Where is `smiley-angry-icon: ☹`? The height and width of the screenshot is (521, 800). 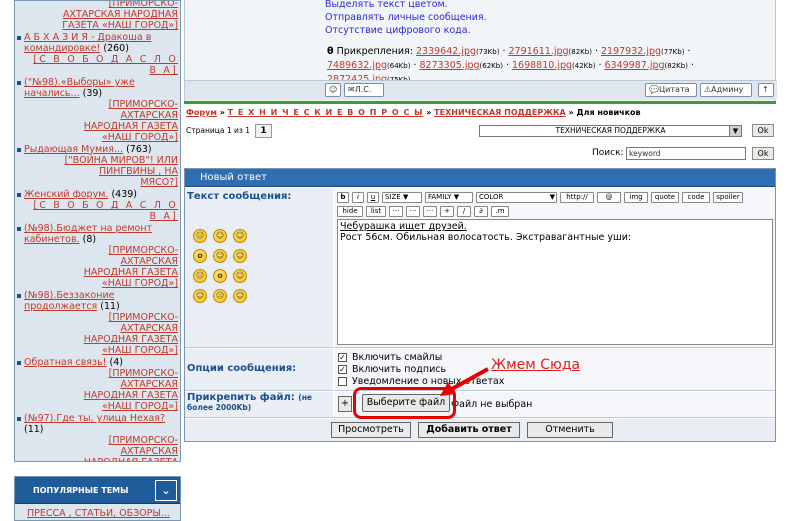 smiley-angry-icon: ☹ is located at coordinates (200, 236).